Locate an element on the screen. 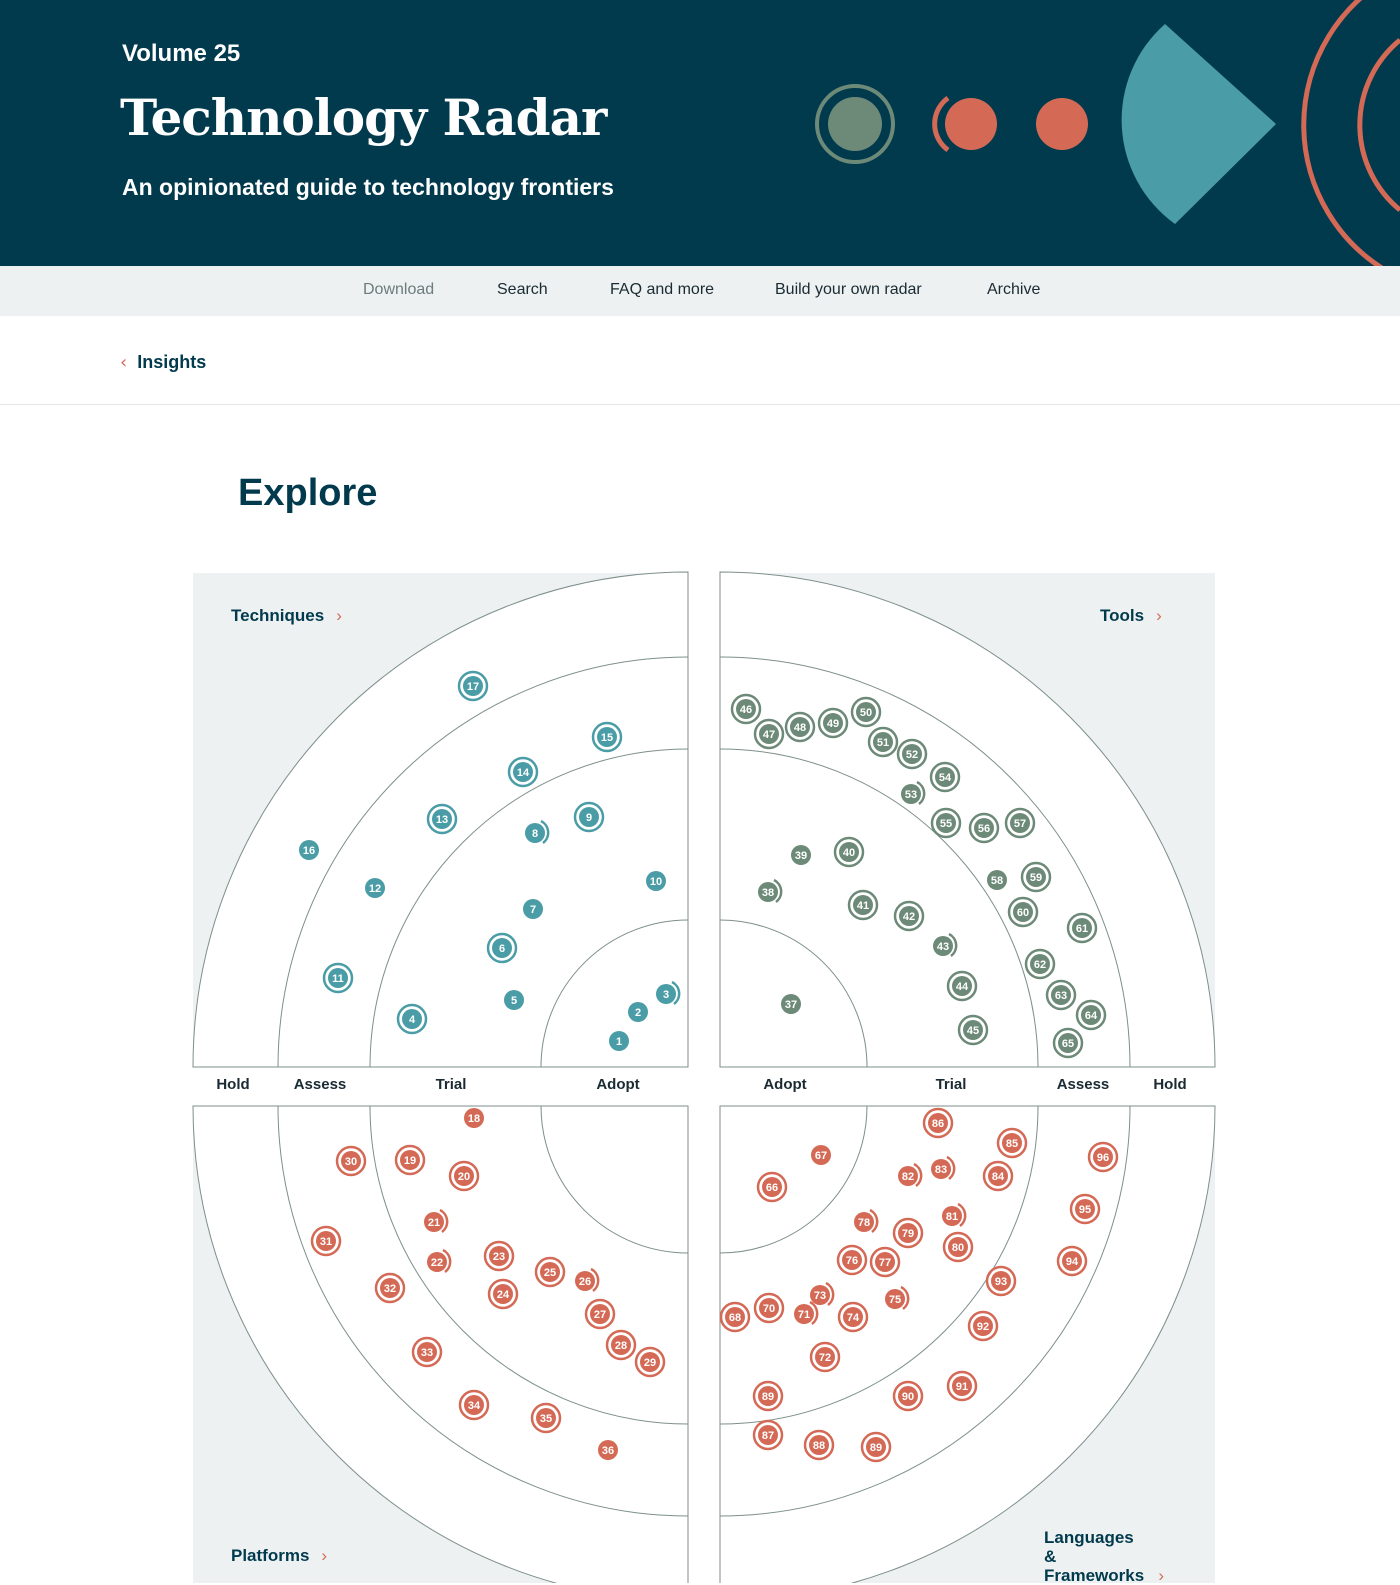 Image resolution: width=1400 pixels, height=1585 pixels. radar-blip: 67 is located at coordinates (821, 1155).